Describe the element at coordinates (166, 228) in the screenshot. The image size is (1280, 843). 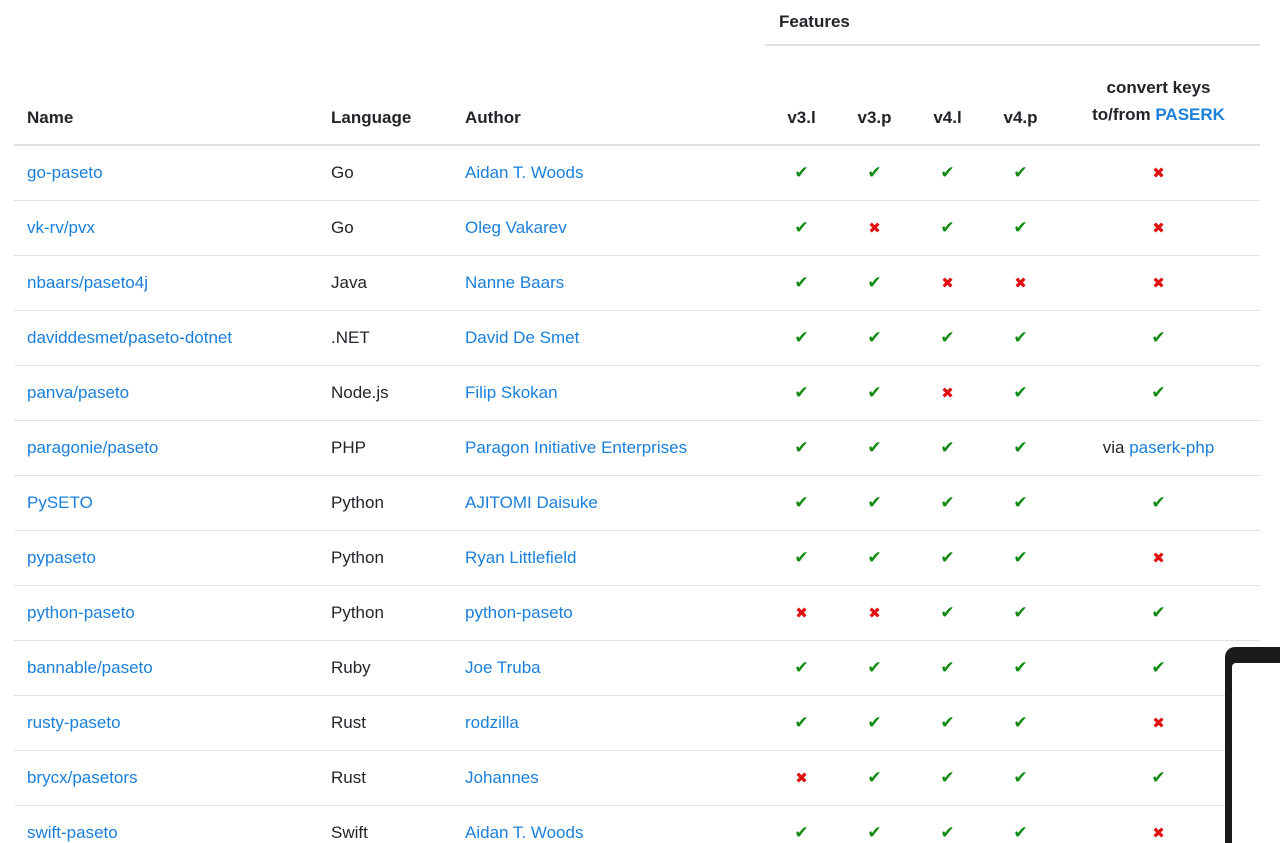
I see `cell-name: vk-rv/pvx` at that location.